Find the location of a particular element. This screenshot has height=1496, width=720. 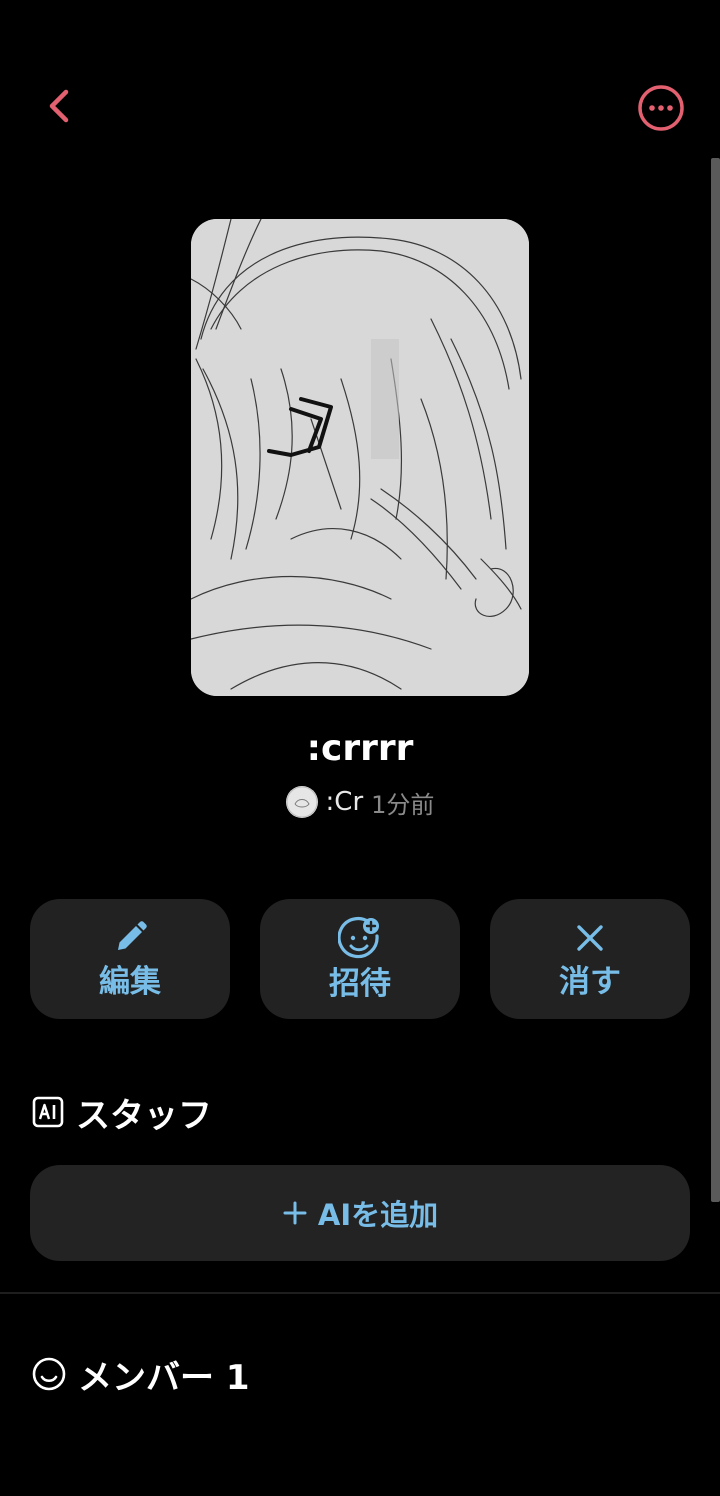

sketch-illustration is located at coordinates (360, 457).